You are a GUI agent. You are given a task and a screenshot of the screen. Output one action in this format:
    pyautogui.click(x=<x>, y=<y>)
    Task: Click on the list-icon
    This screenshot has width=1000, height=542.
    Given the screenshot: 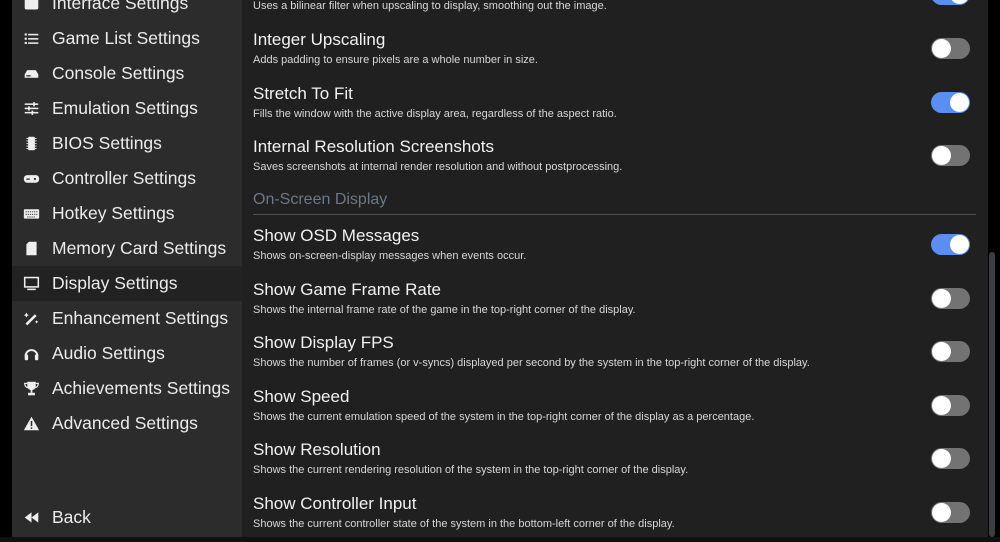 What is the action you would take?
    pyautogui.click(x=31, y=39)
    